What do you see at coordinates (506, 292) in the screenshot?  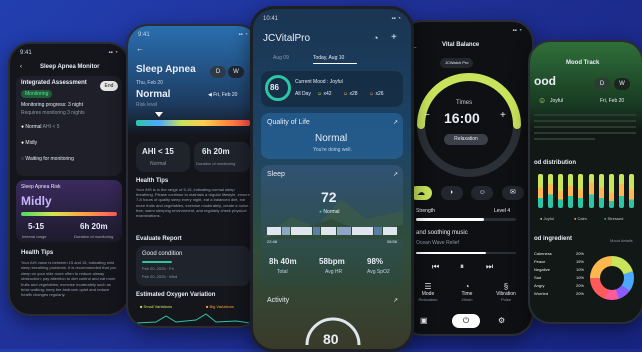 I see `vibration-card: § Vibration Pulse` at bounding box center [506, 292].